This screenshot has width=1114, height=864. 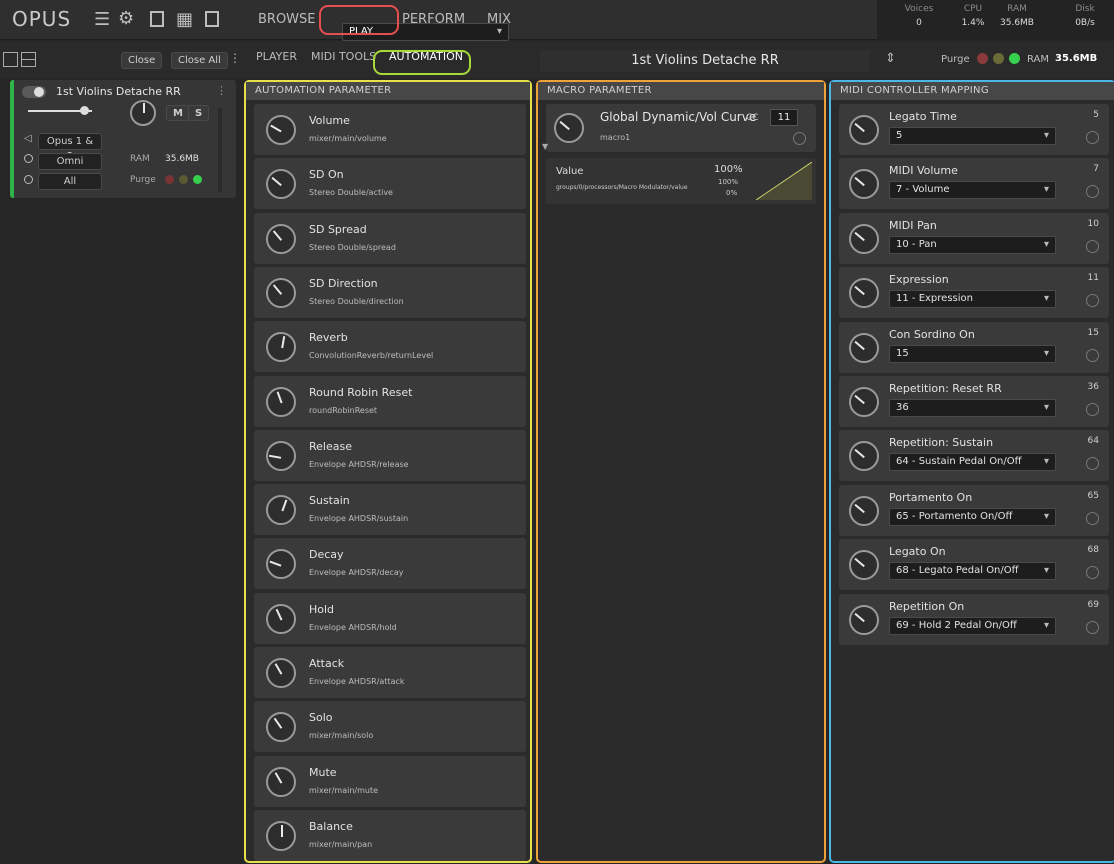 I want to click on single-view-icon, so click(x=157, y=19).